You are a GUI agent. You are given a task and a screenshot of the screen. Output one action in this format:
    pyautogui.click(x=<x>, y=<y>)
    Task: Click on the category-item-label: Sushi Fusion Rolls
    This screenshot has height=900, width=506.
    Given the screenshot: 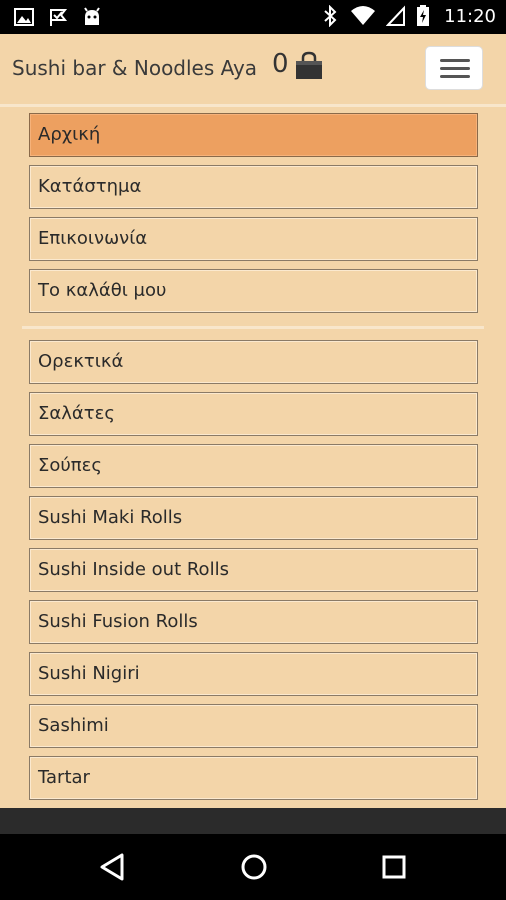 What is the action you would take?
    pyautogui.click(x=118, y=621)
    